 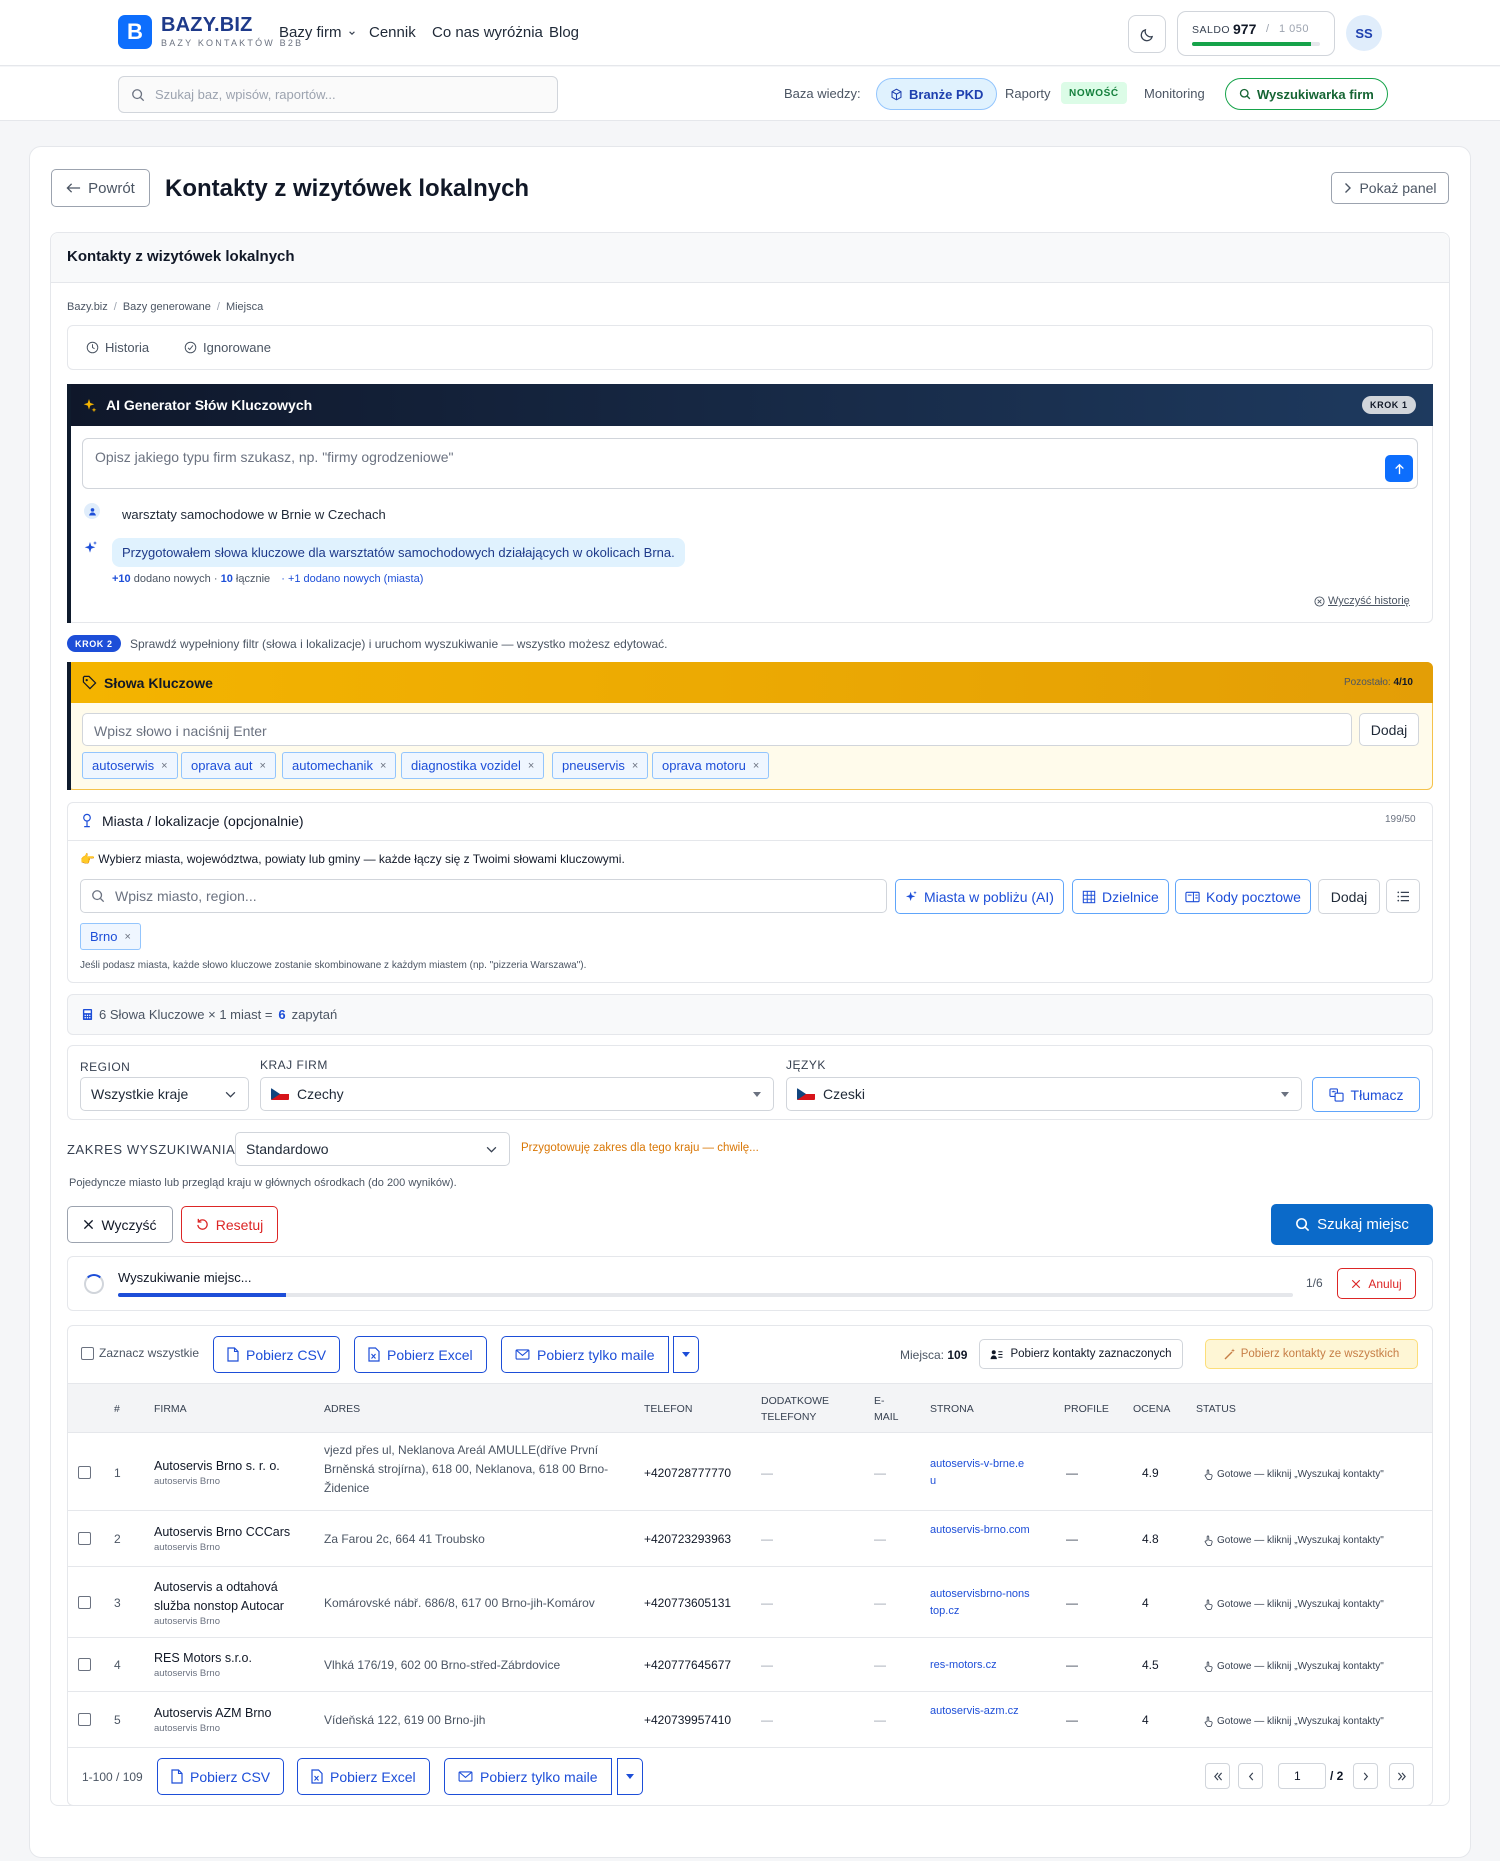 I want to click on add-location-button: Dodaj, so click(x=1349, y=896).